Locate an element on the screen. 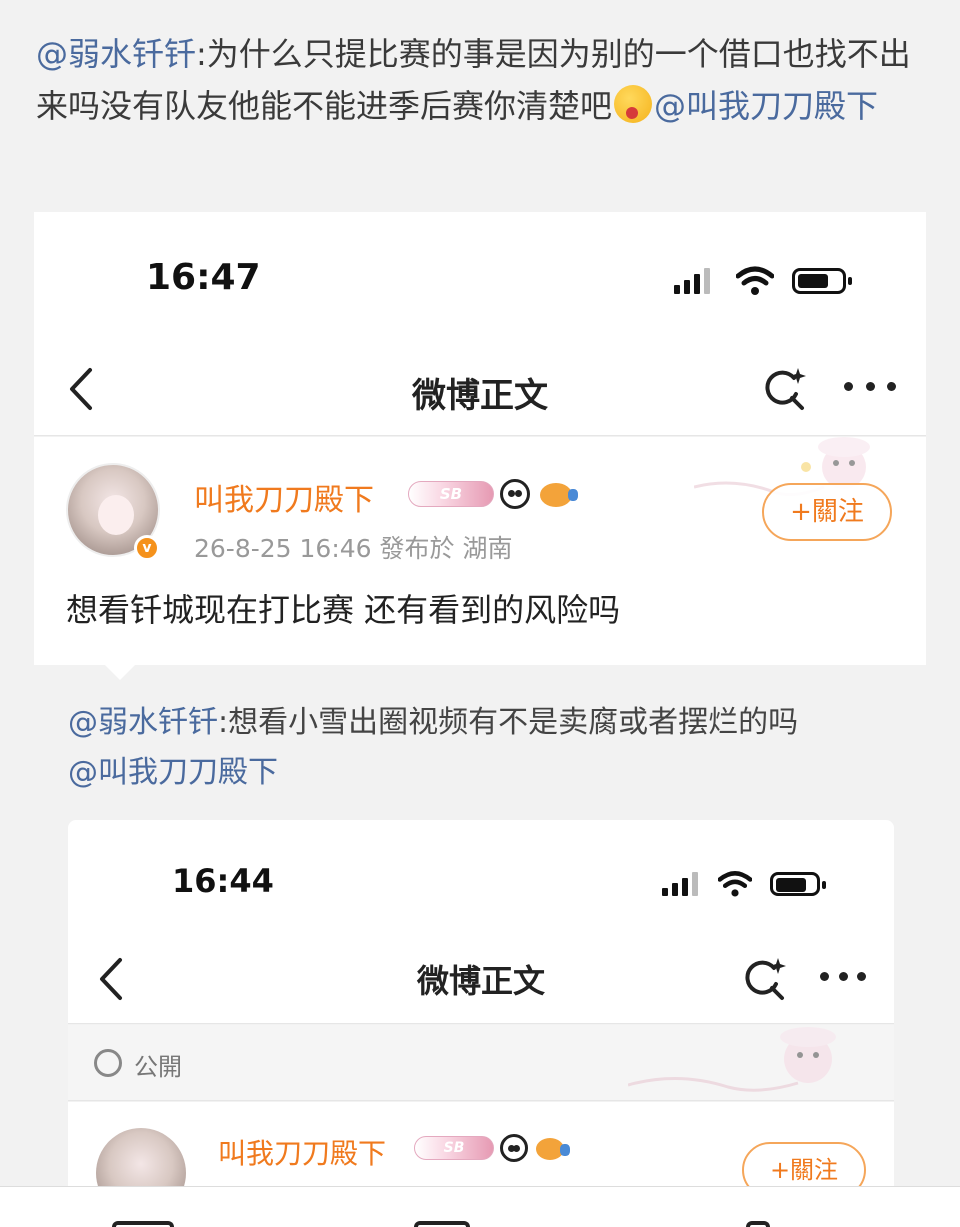 The width and height of the screenshot is (960, 1227). inner-nav-bar: 微博正文 is located at coordinates (481, 978).